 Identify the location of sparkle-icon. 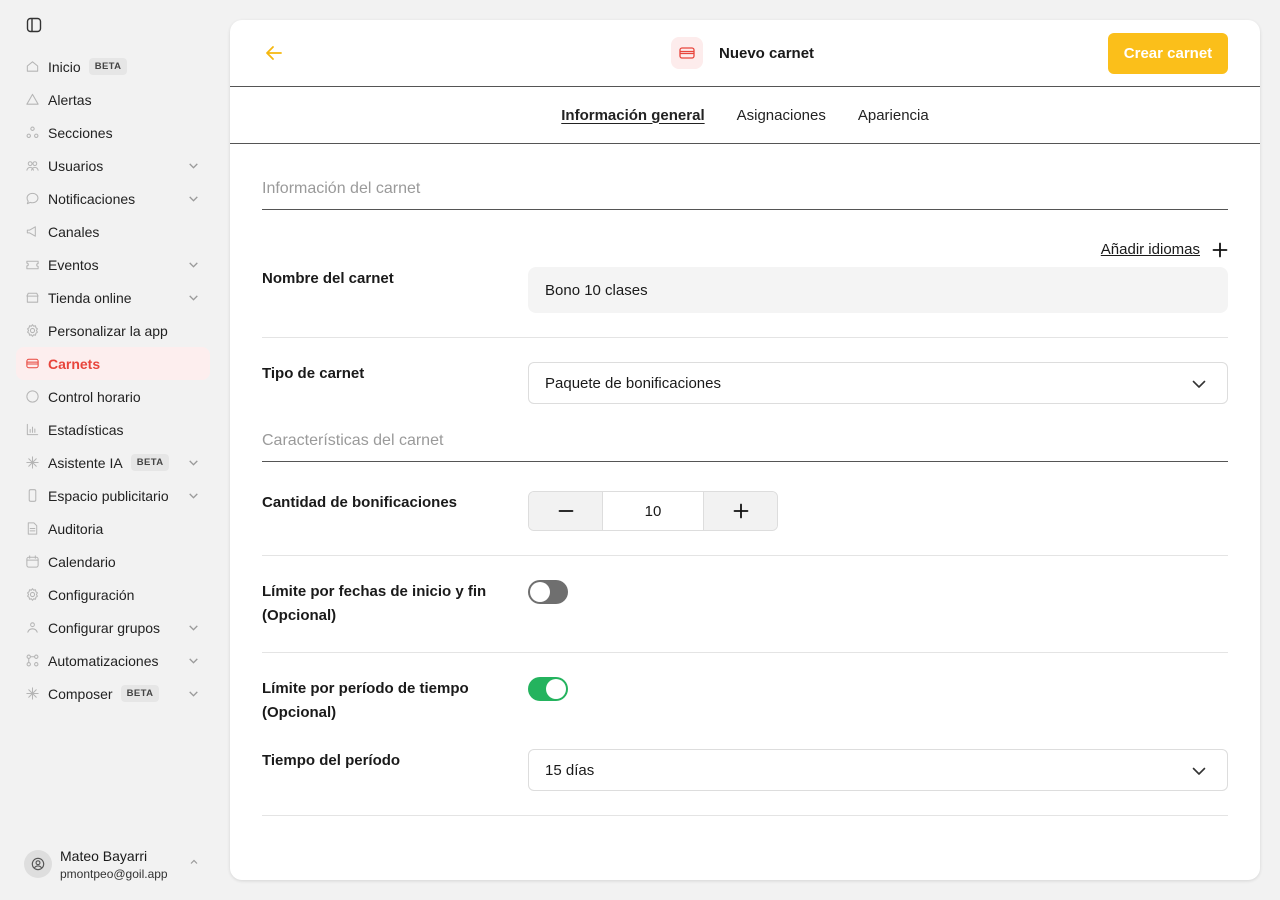
(32, 463).